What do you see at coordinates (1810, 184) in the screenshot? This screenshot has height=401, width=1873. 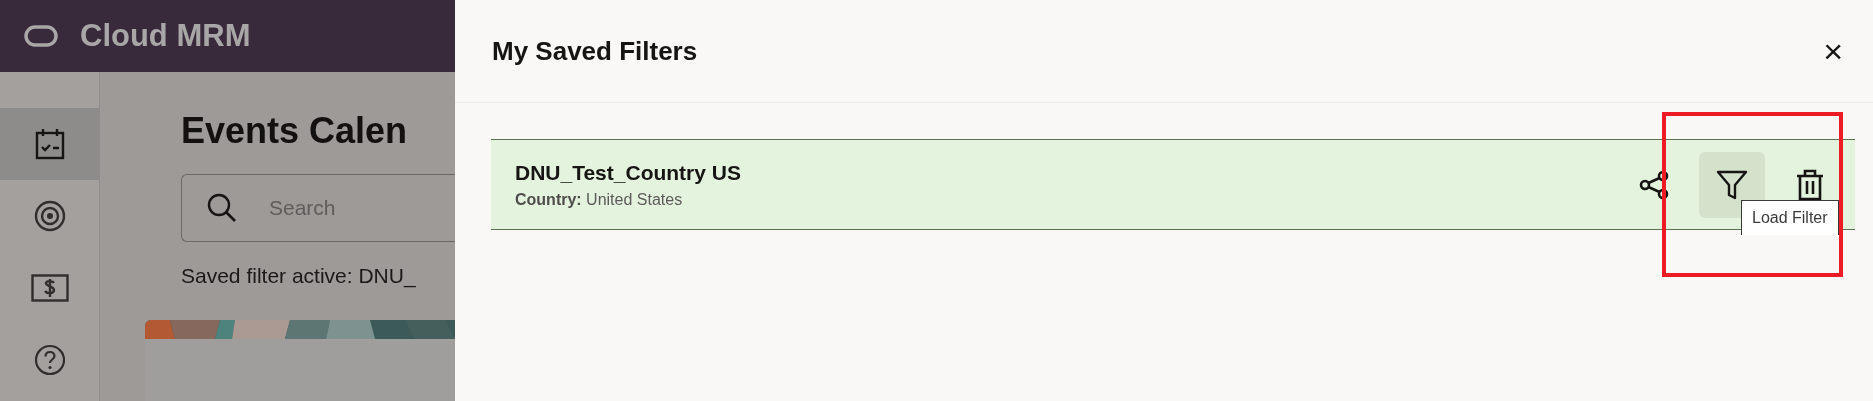 I see `trash-icon` at bounding box center [1810, 184].